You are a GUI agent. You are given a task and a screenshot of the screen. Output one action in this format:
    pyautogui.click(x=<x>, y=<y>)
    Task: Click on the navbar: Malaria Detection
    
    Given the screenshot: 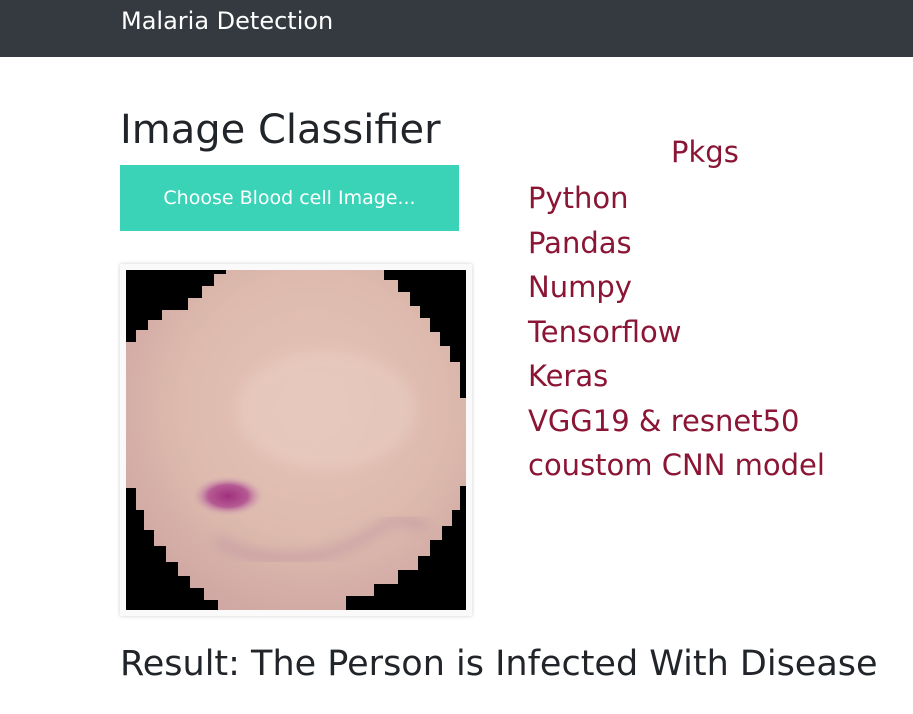 What is the action you would take?
    pyautogui.click(x=456, y=28)
    